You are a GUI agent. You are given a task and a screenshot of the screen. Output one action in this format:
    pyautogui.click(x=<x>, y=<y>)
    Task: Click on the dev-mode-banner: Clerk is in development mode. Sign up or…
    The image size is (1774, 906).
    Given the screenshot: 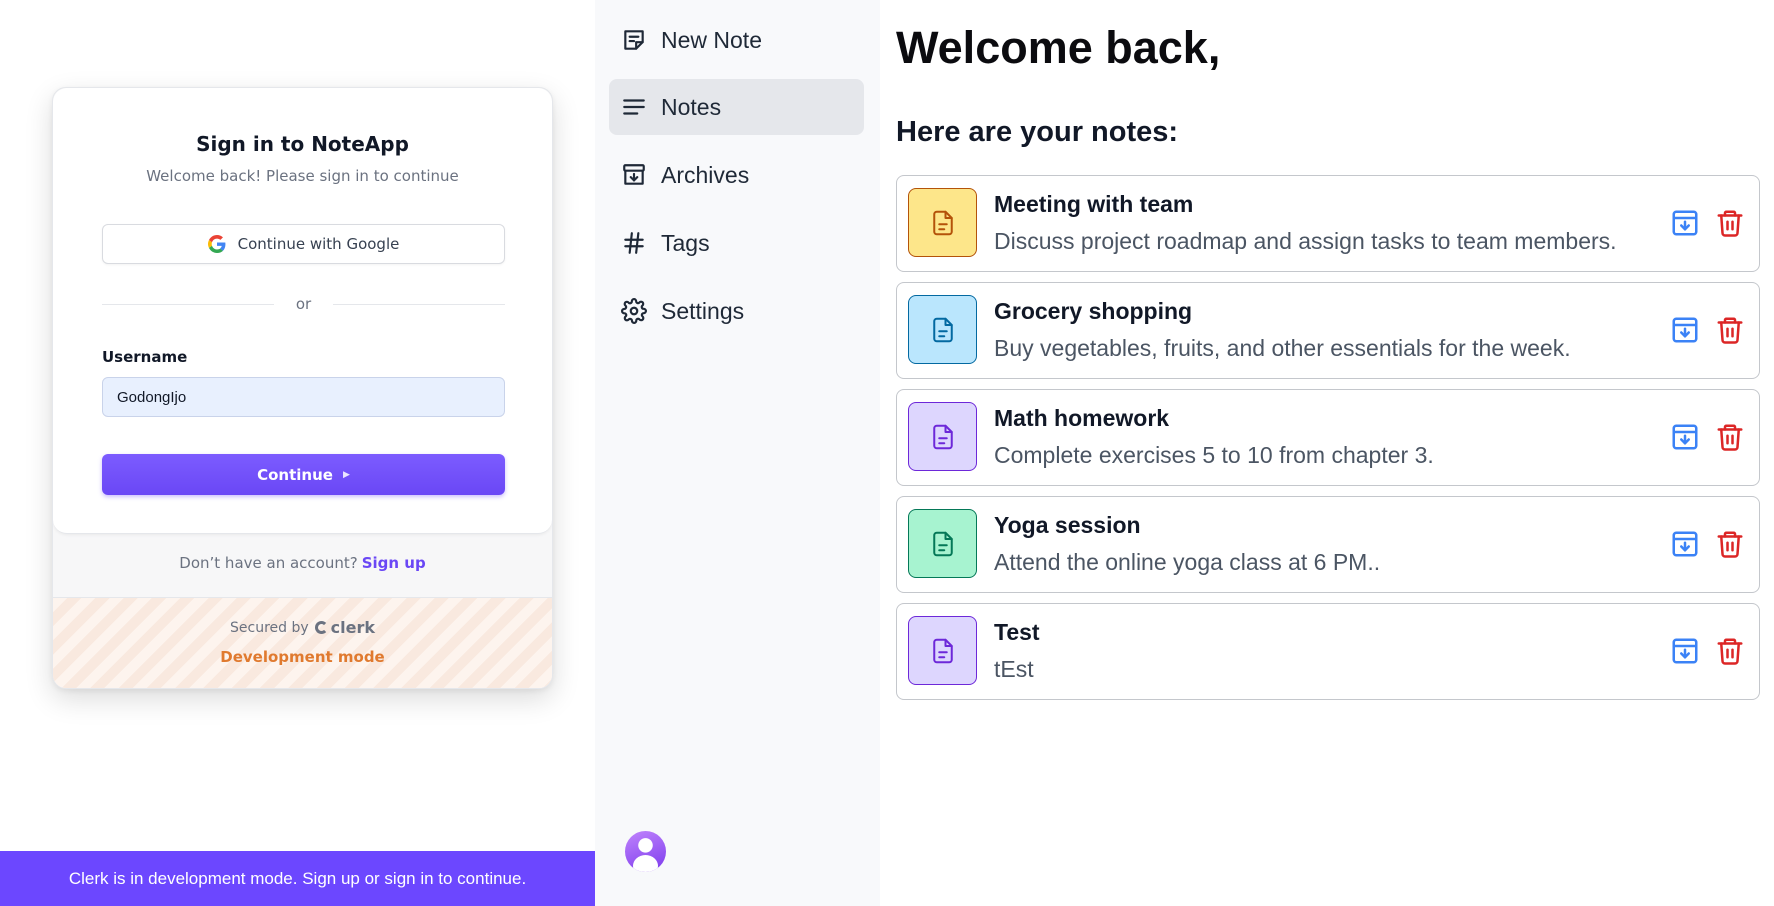 What is the action you would take?
    pyautogui.click(x=297, y=878)
    